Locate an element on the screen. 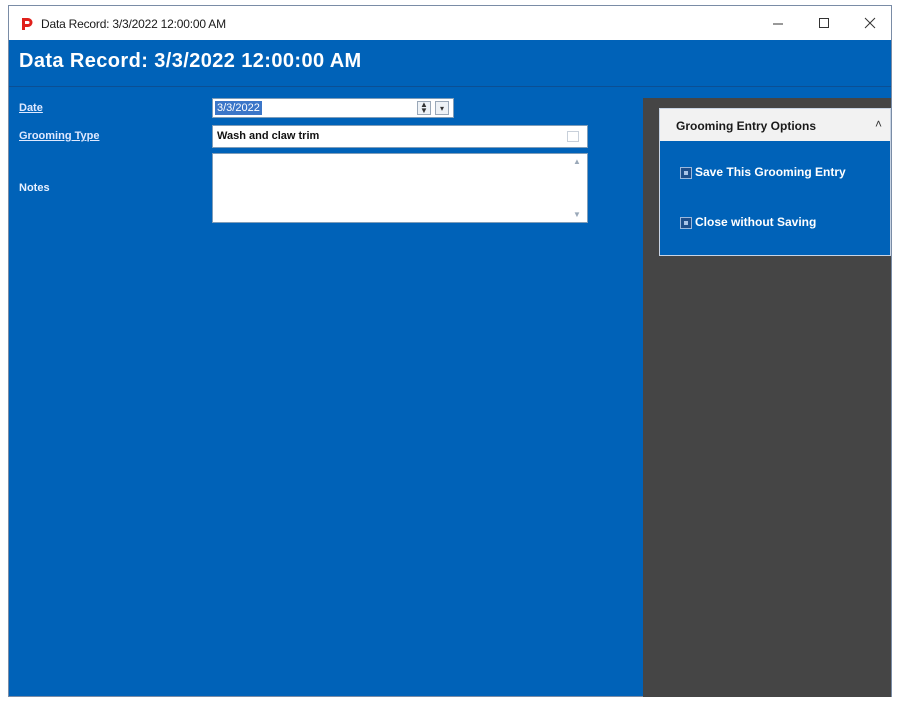 Image resolution: width=898 pixels, height=703 pixels. grooming-type-select: Wash and claw trim is located at coordinates (400, 136).